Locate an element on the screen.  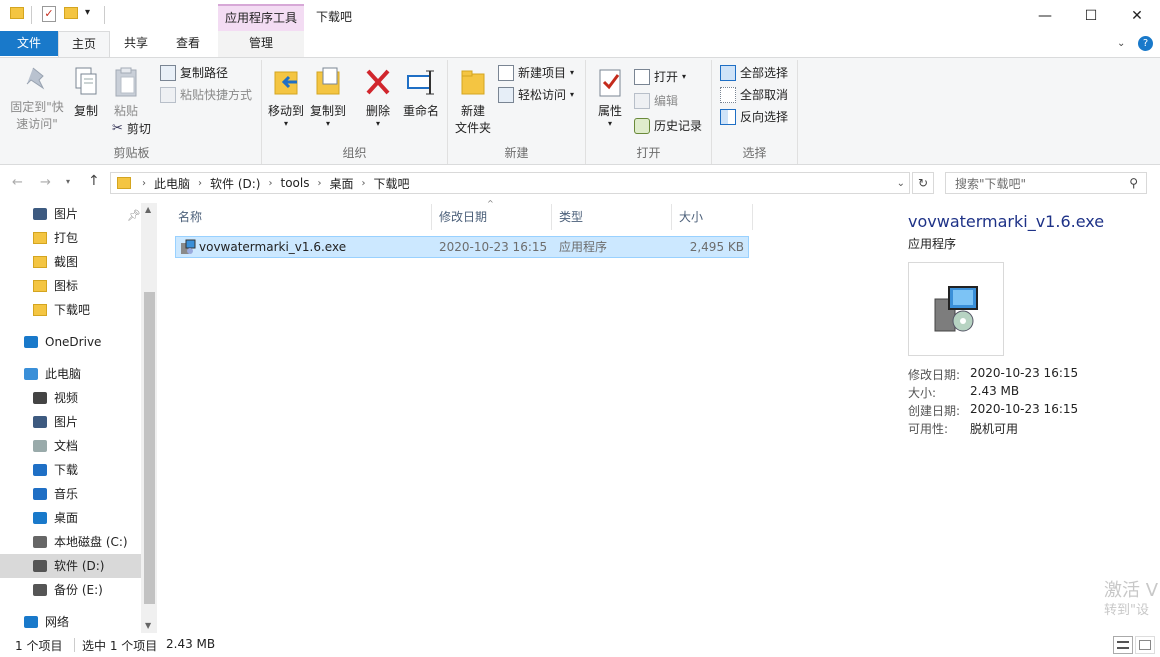
search-input: 搜索"下载吧" ⚲ is located at coordinates (1046, 183).